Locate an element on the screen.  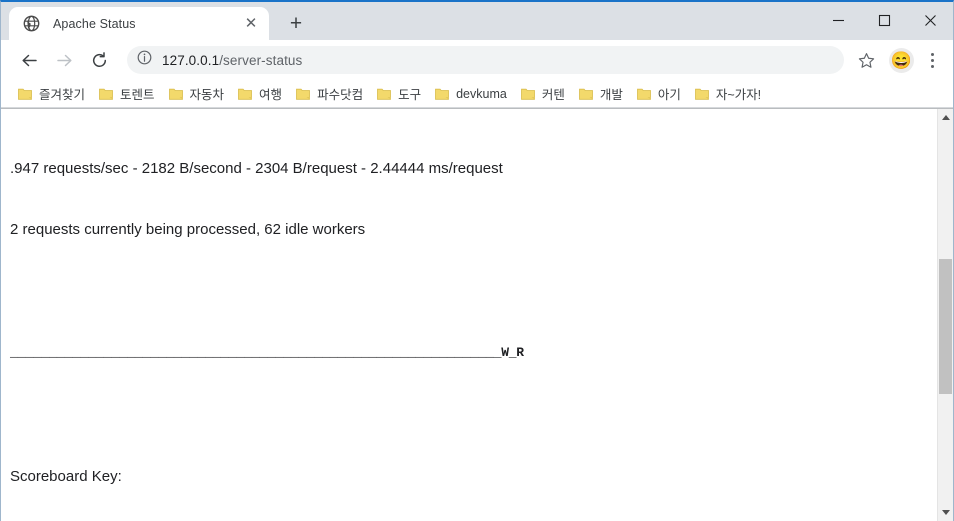
scoreboard-active: _W_R is located at coordinates (508, 352).